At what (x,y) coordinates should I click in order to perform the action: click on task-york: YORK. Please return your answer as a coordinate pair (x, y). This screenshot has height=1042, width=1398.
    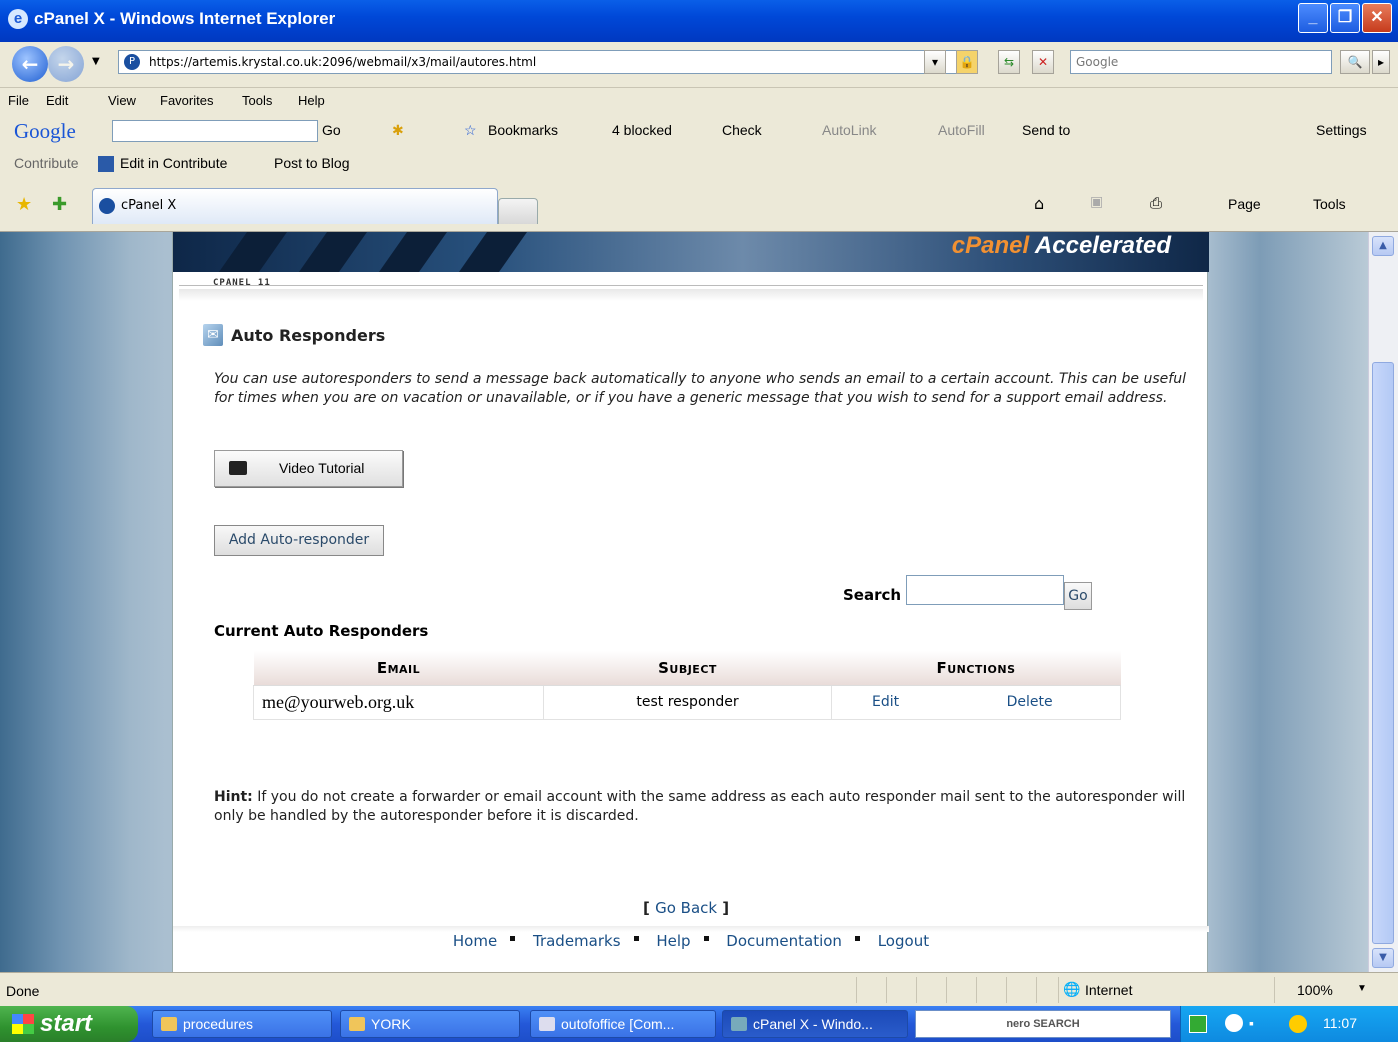
    Looking at the image, I should click on (430, 1024).